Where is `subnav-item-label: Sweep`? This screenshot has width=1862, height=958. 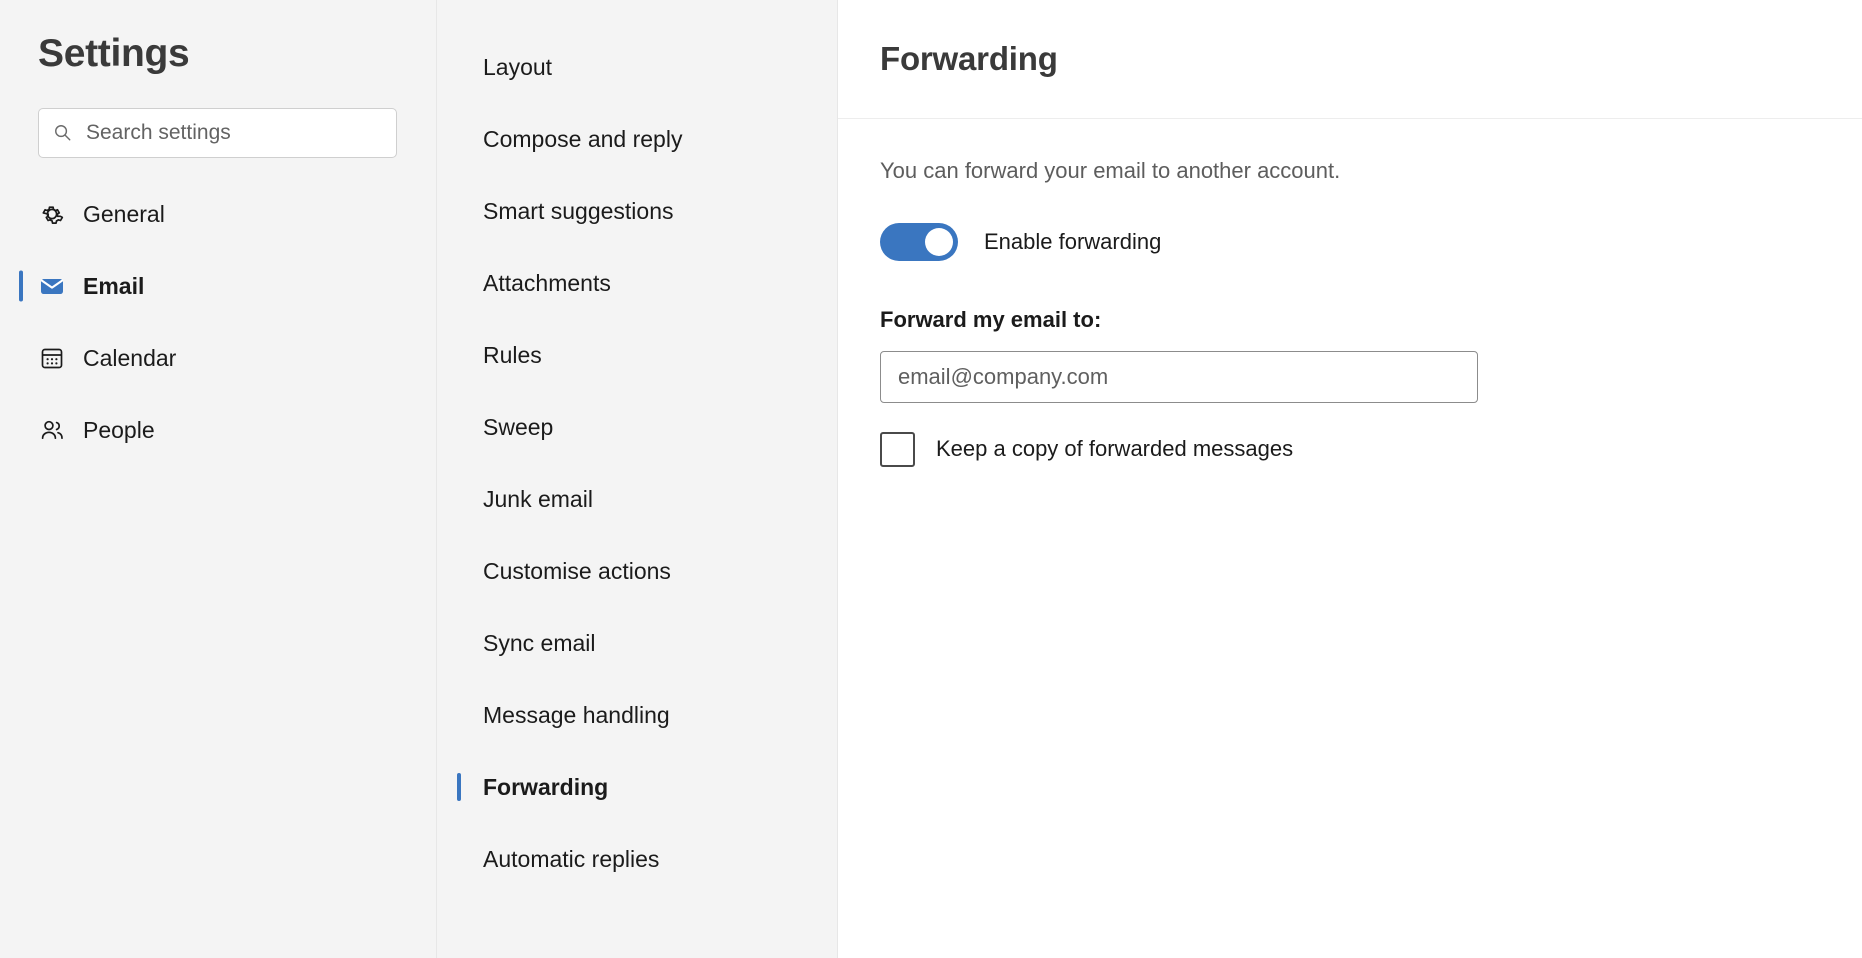
subnav-item-label: Sweep is located at coordinates (518, 426).